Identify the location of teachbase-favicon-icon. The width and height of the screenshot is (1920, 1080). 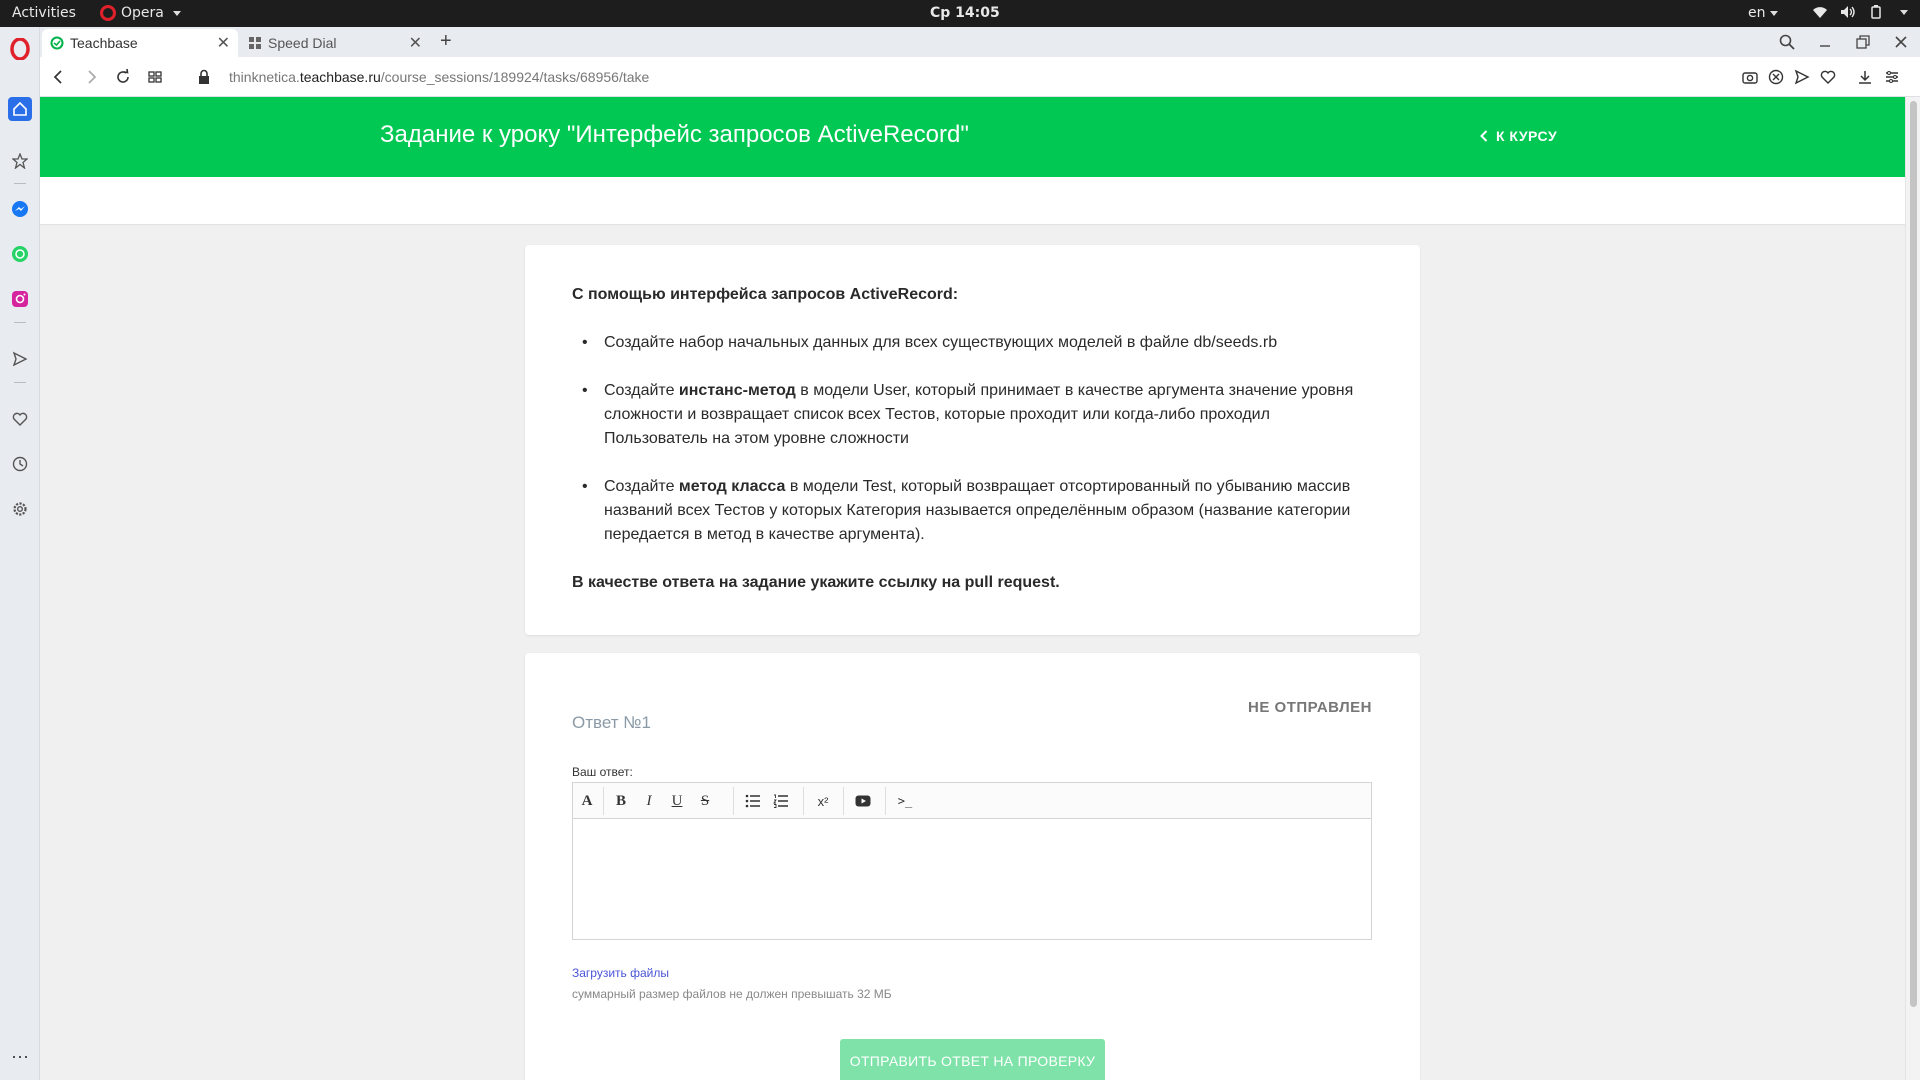
(57, 43).